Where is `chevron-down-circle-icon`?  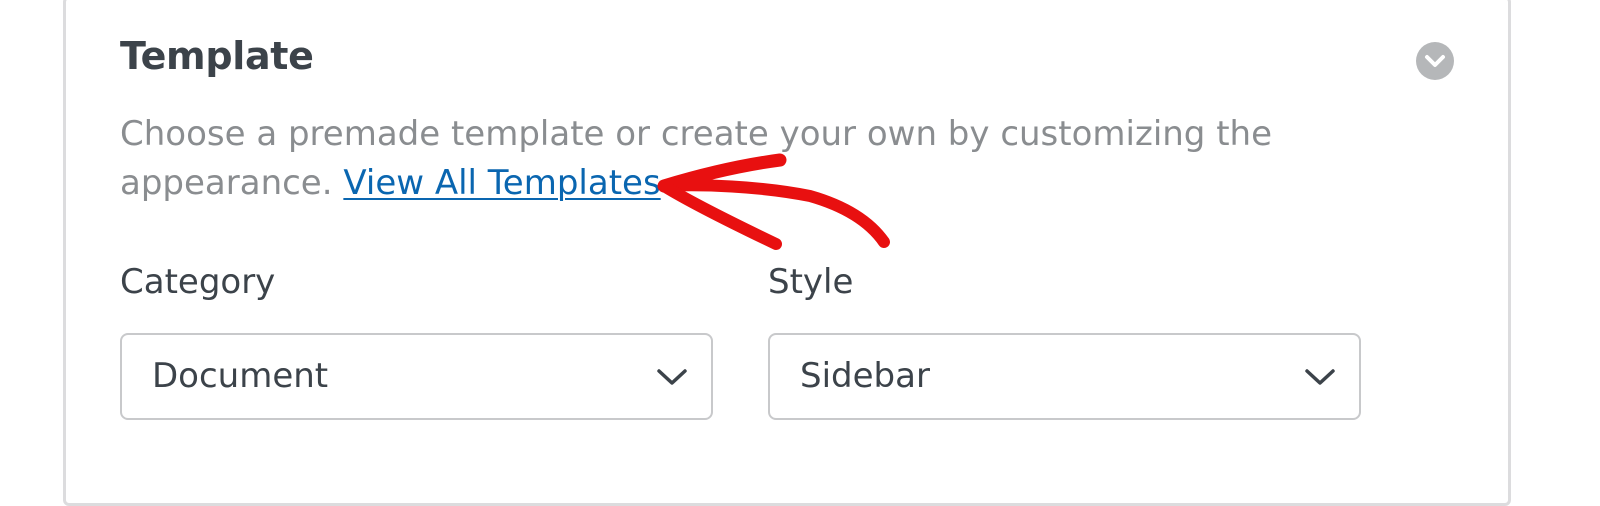
chevron-down-circle-icon is located at coordinates (1435, 61).